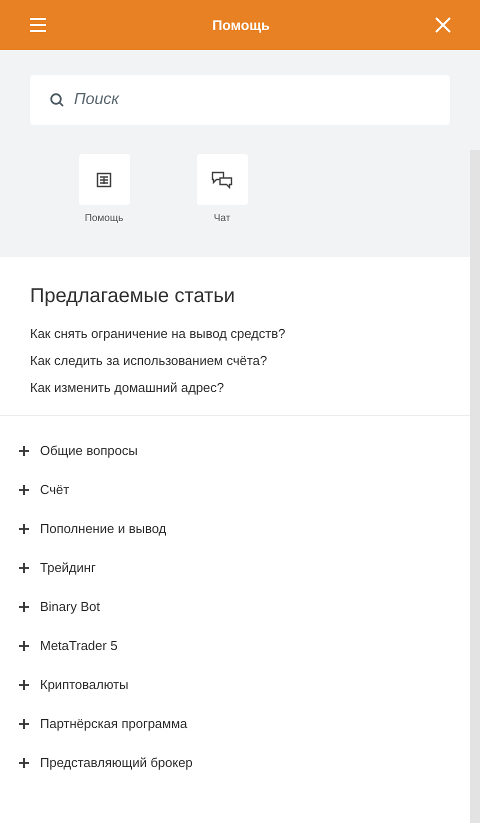  I want to click on header-title: Помощь, so click(241, 25).